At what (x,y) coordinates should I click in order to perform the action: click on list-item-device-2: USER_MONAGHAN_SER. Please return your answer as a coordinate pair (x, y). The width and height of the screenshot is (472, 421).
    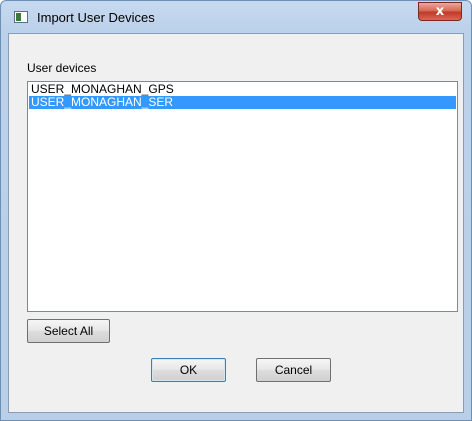
    Looking at the image, I should click on (242, 102).